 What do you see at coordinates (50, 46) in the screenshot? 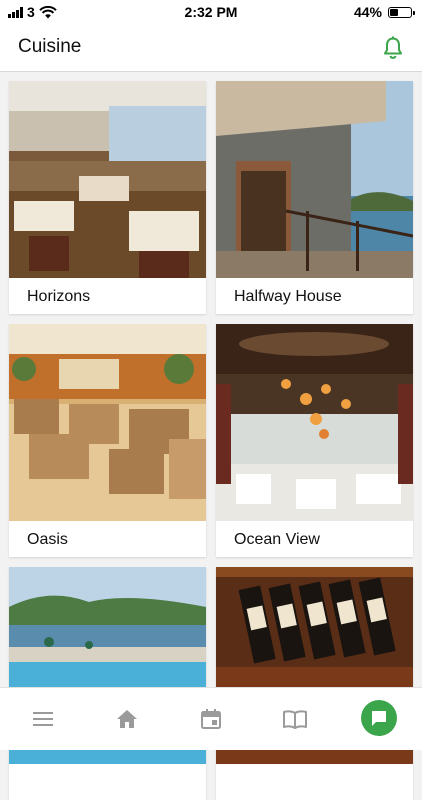
I see `page-title: Cuisine` at bounding box center [50, 46].